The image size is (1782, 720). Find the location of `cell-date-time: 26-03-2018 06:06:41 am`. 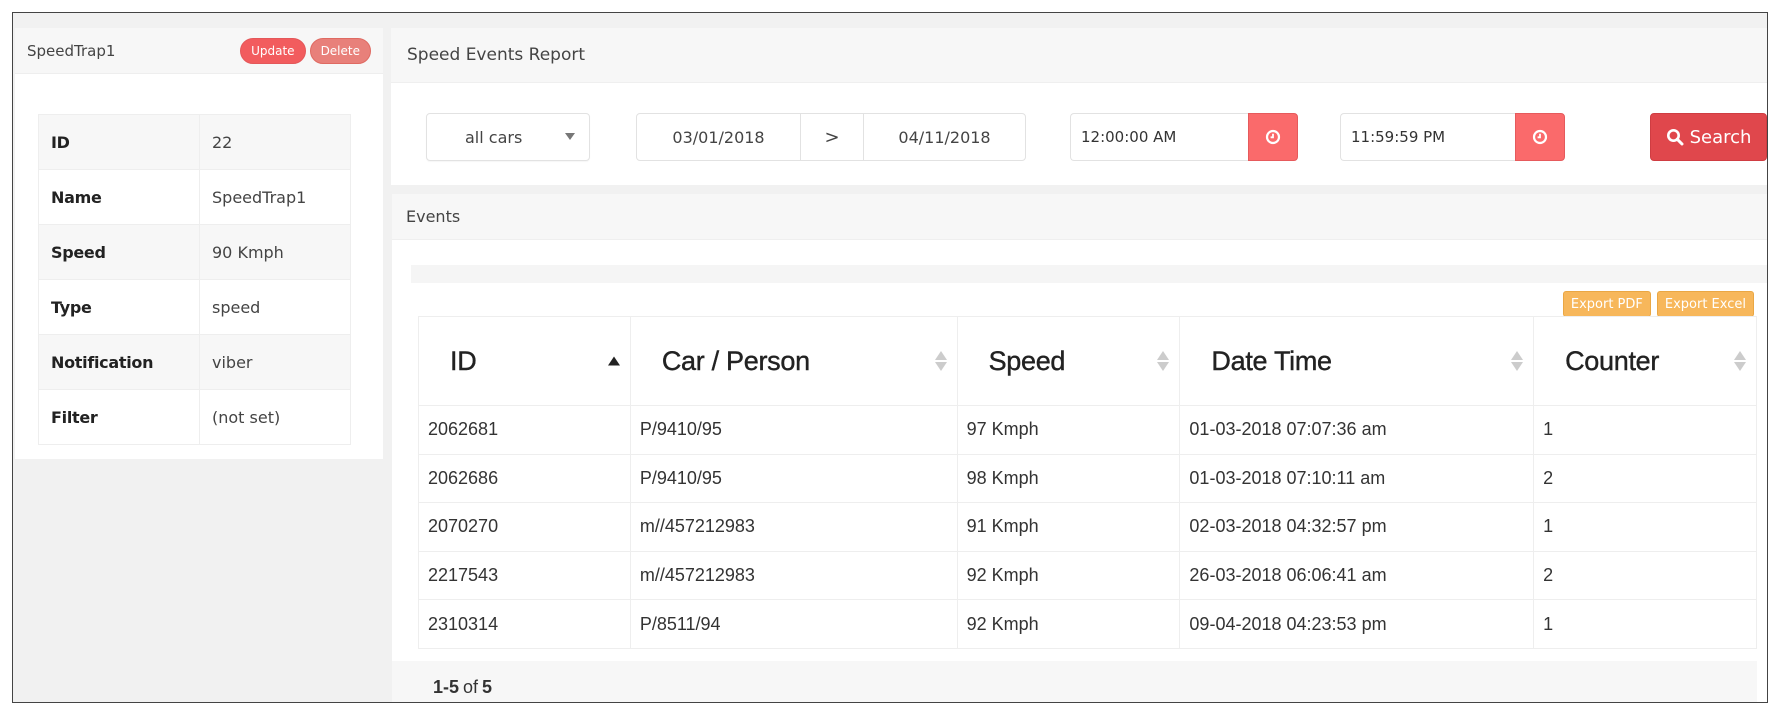

cell-date-time: 26-03-2018 06:06:41 am is located at coordinates (1357, 575).